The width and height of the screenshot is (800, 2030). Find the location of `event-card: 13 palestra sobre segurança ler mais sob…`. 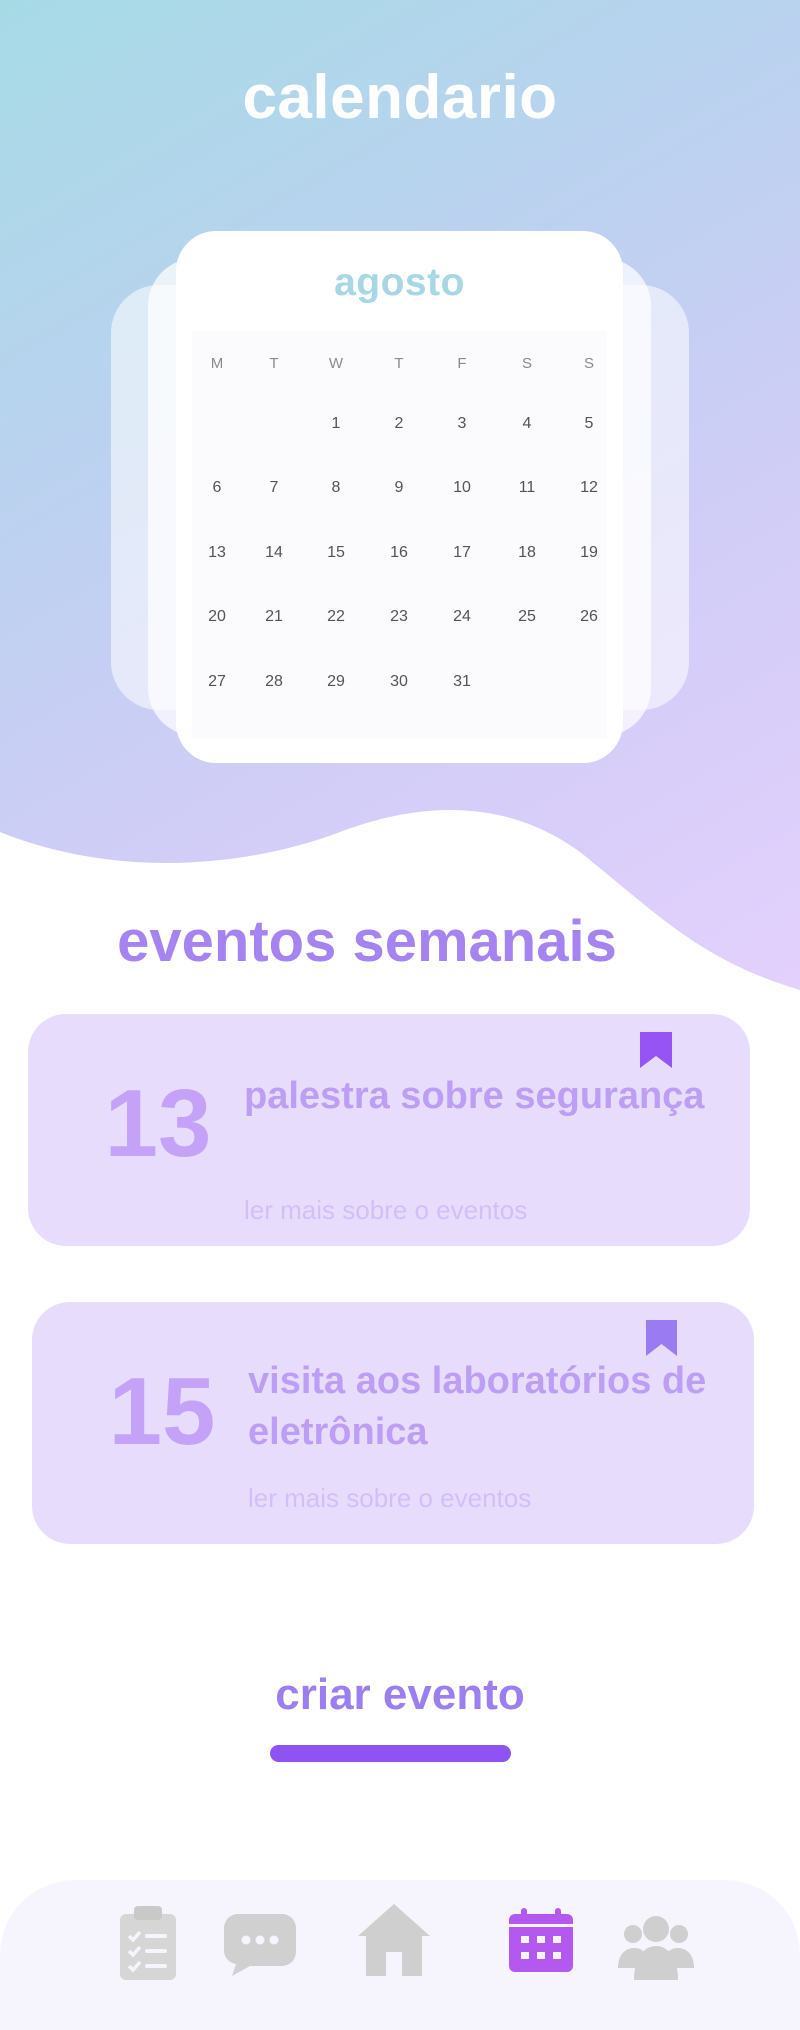

event-card: 13 palestra sobre segurança ler mais sob… is located at coordinates (389, 1130).